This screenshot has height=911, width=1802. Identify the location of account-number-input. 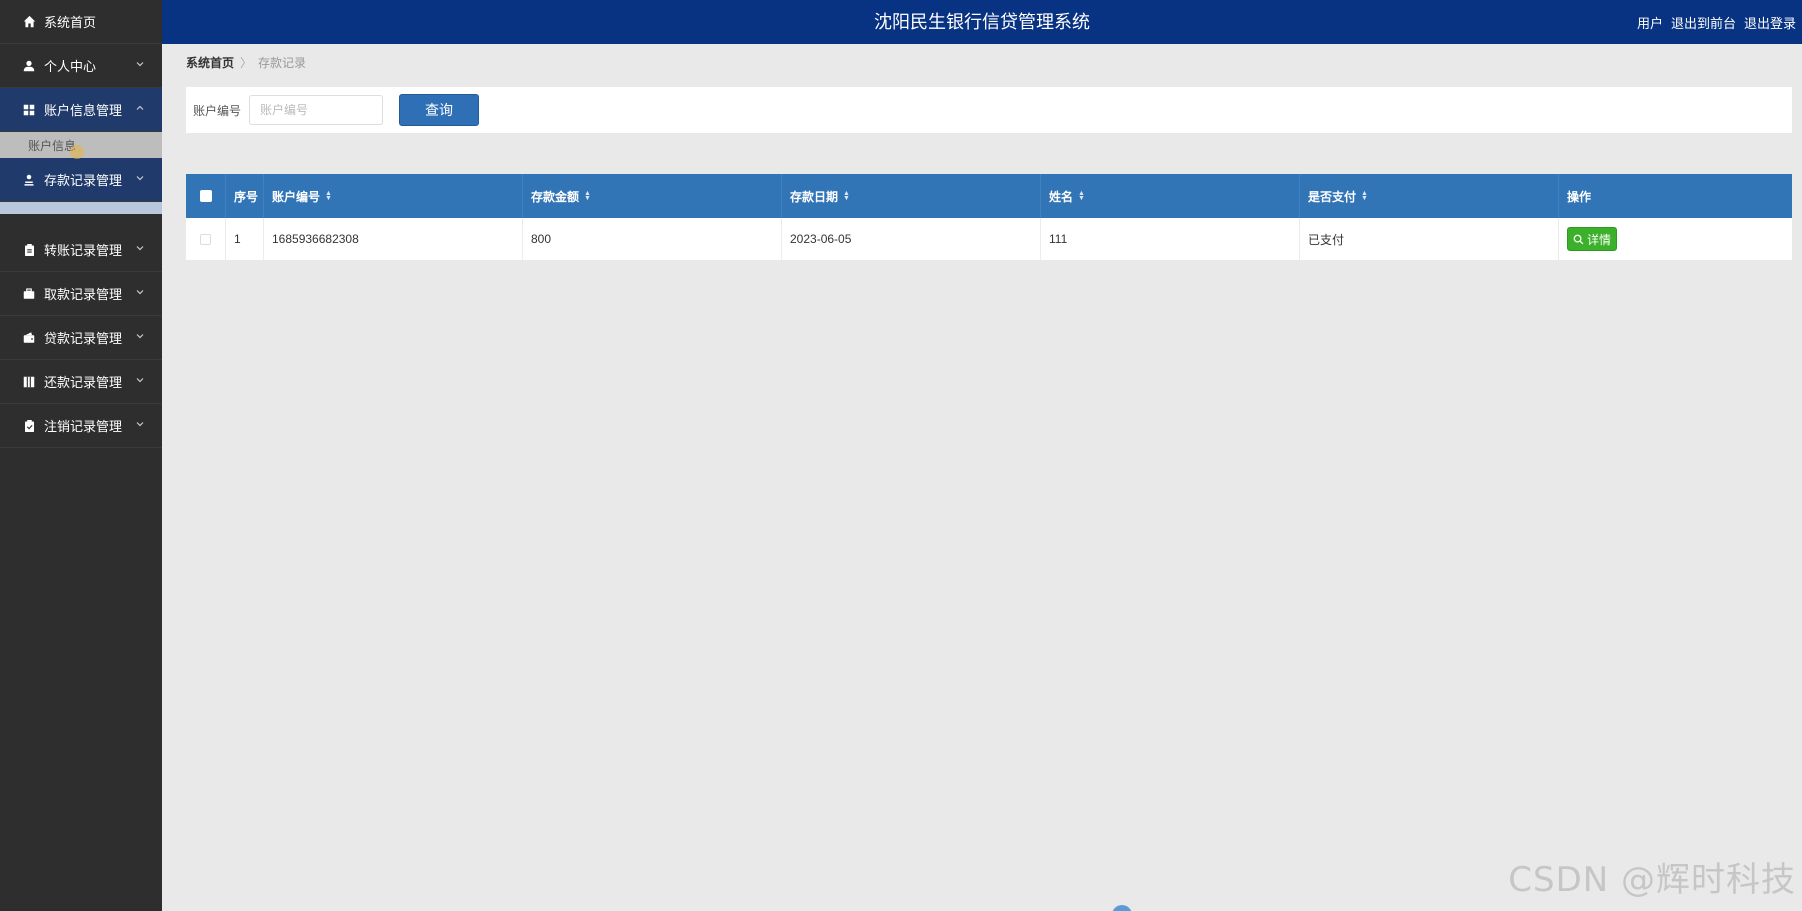
(316, 110).